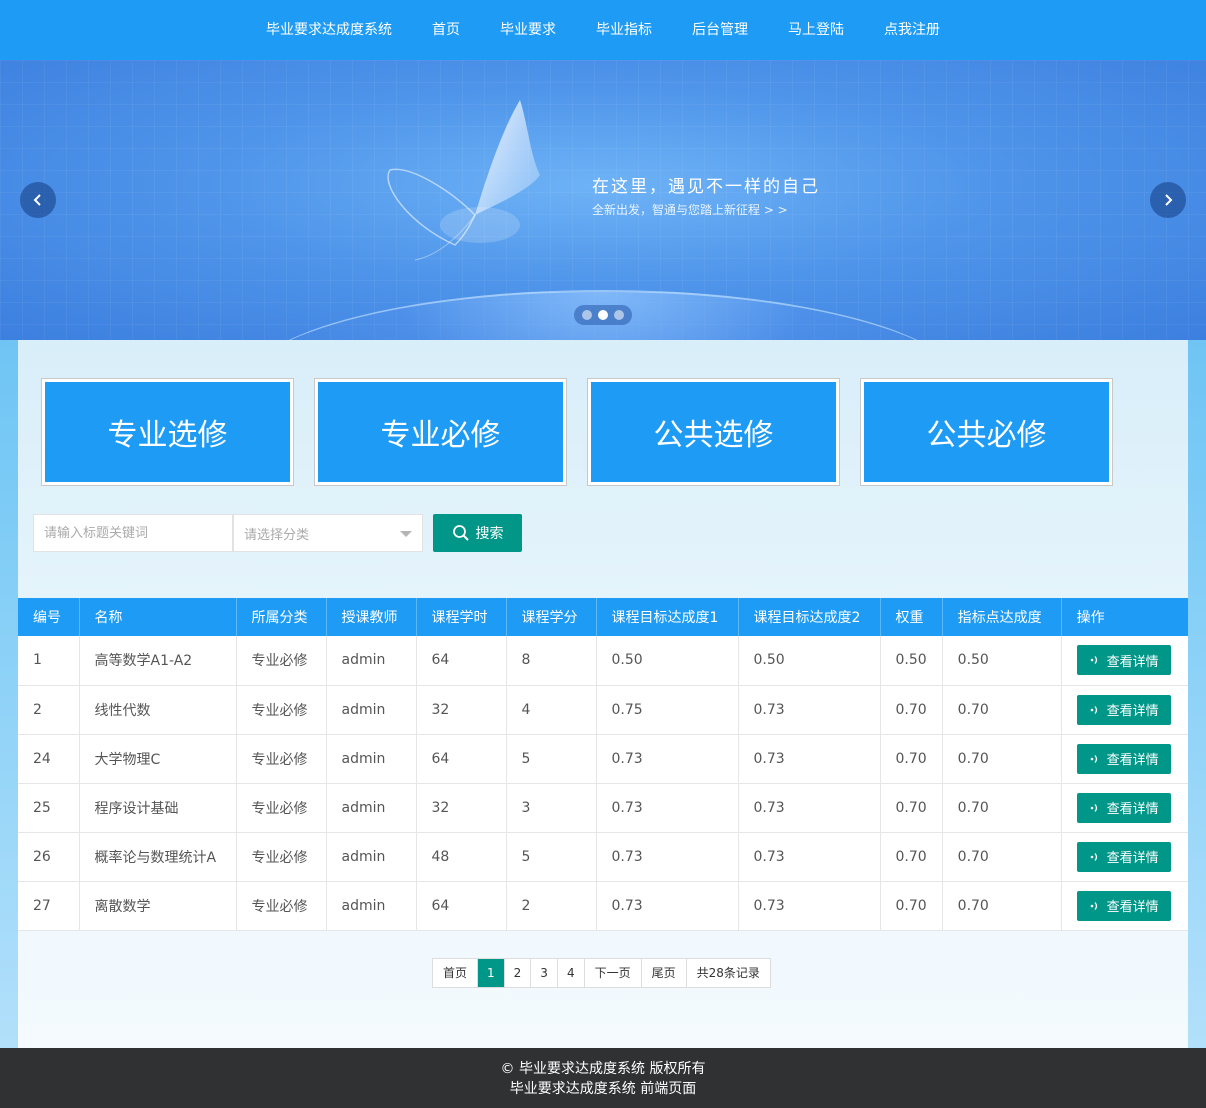 The height and width of the screenshot is (1108, 1206). Describe the element at coordinates (1002, 617) in the screenshot. I see `col-header-index: 指标点达成度` at that location.